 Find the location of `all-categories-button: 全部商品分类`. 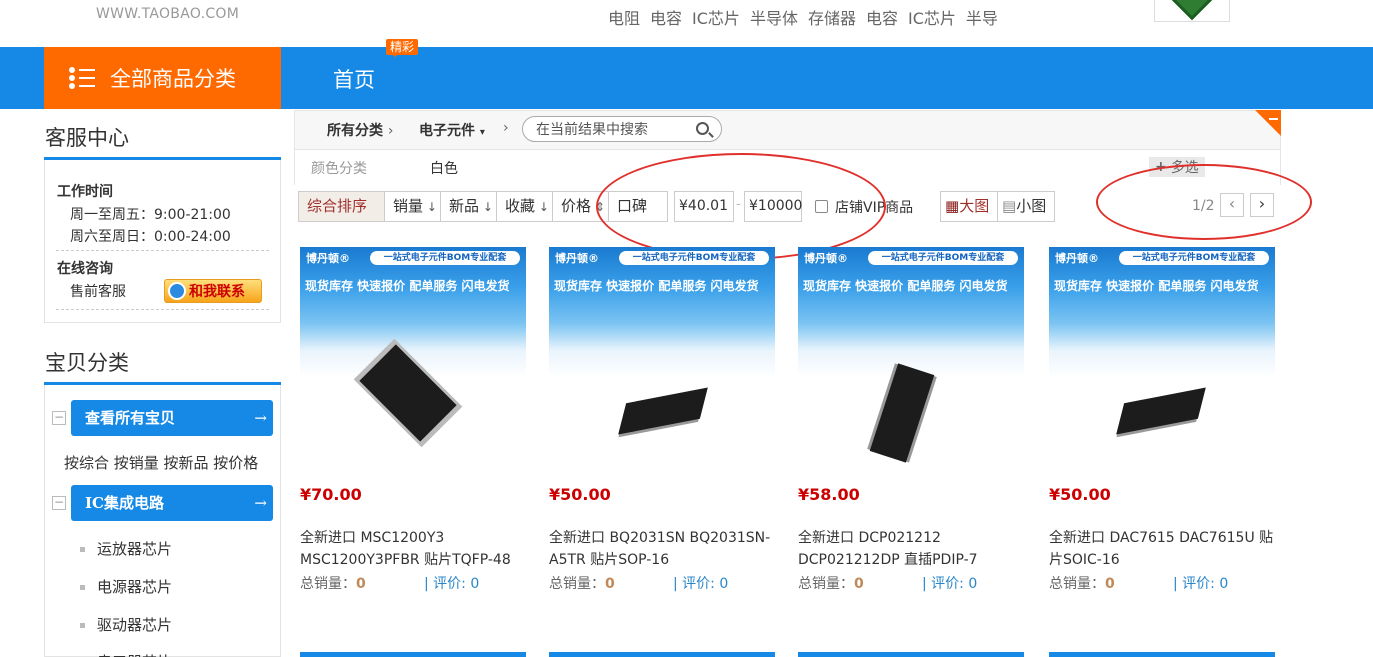

all-categories-button: 全部商品分类 is located at coordinates (162, 78).